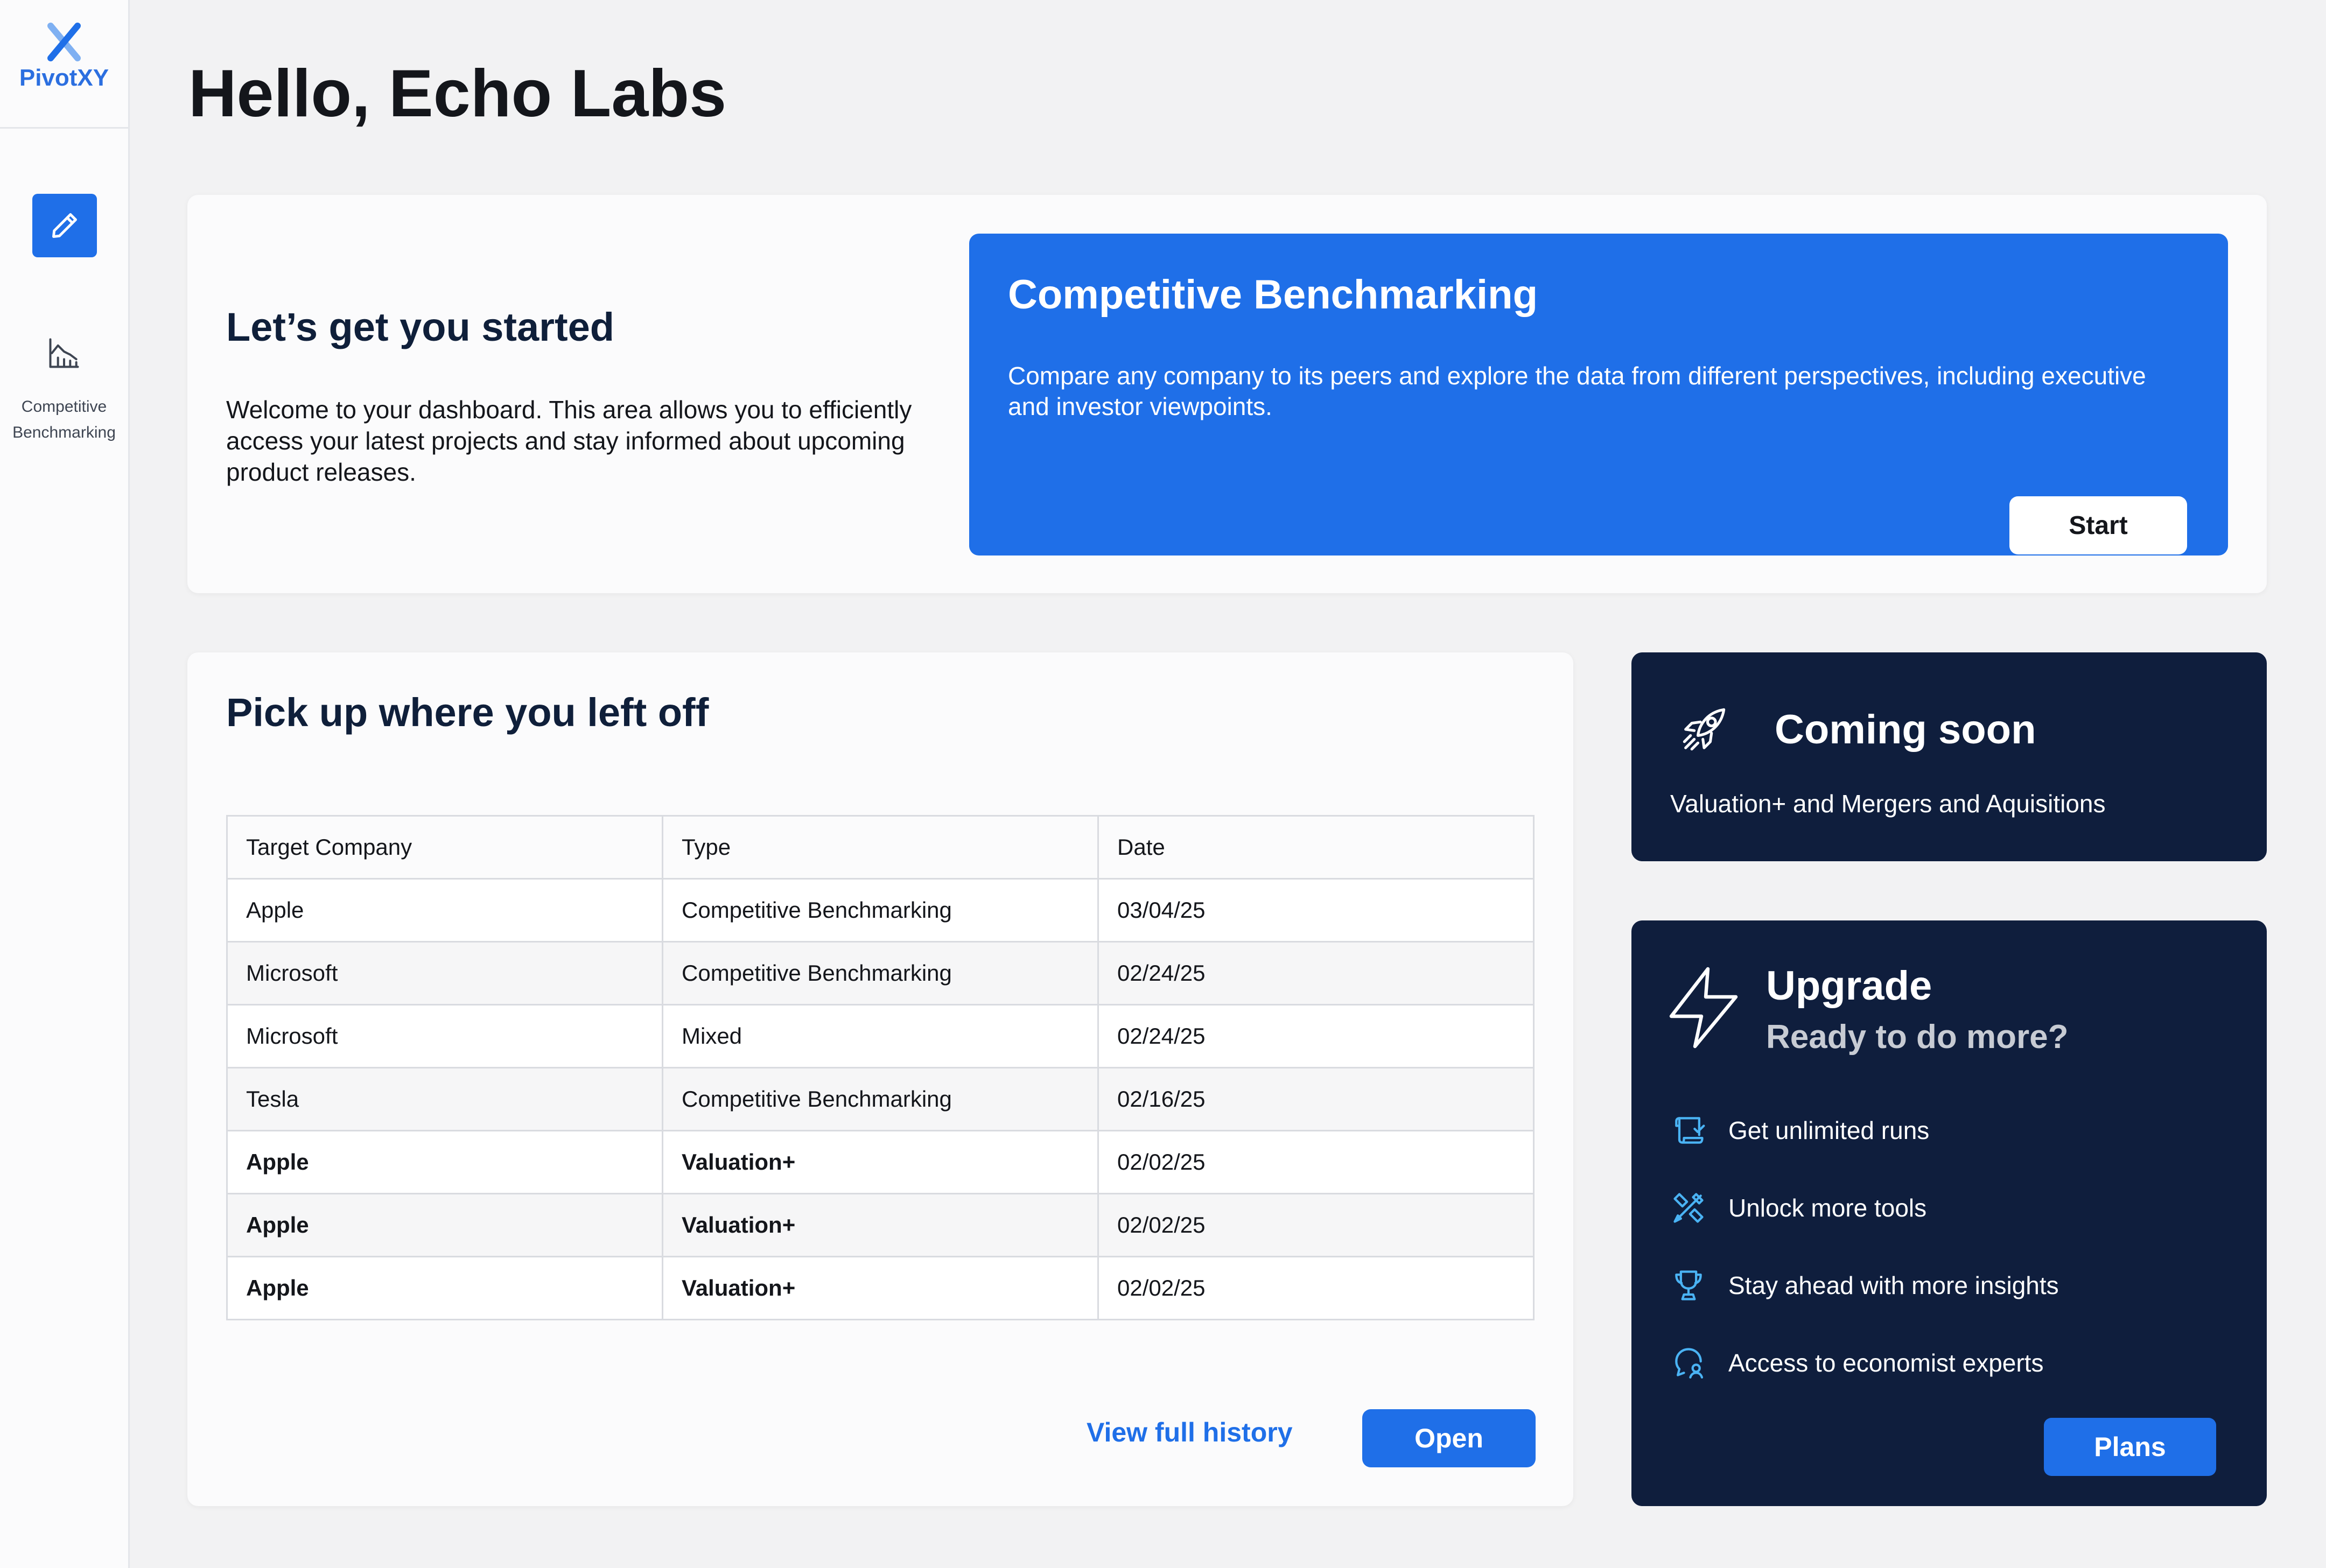  I want to click on chart-icon, so click(64, 353).